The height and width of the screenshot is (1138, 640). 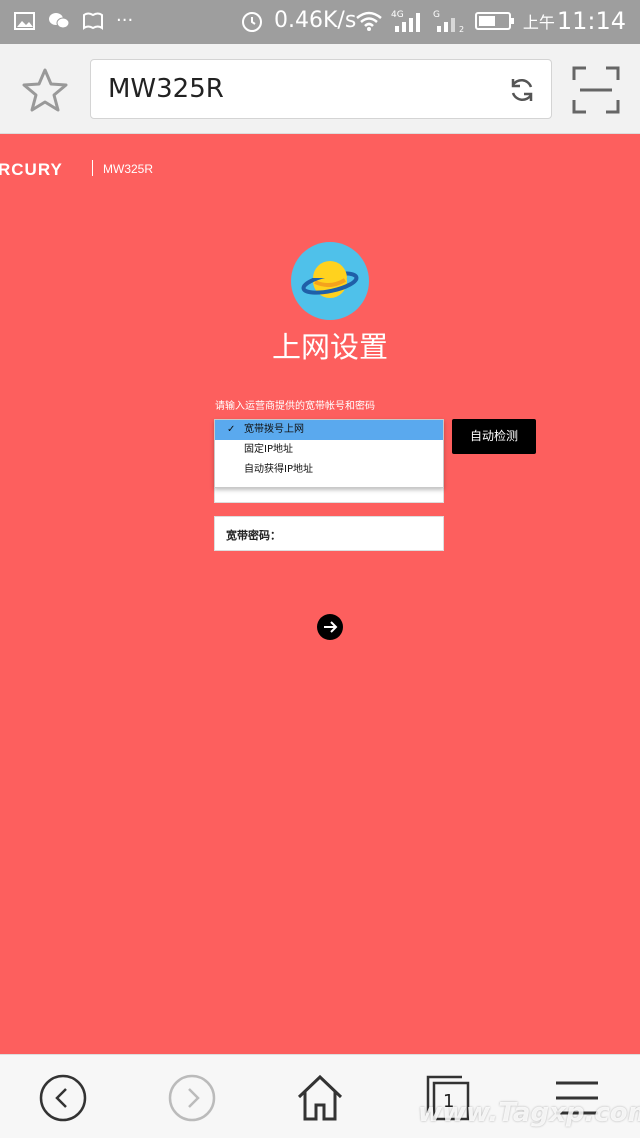 I want to click on notification-icons: ···, so click(x=73, y=20).